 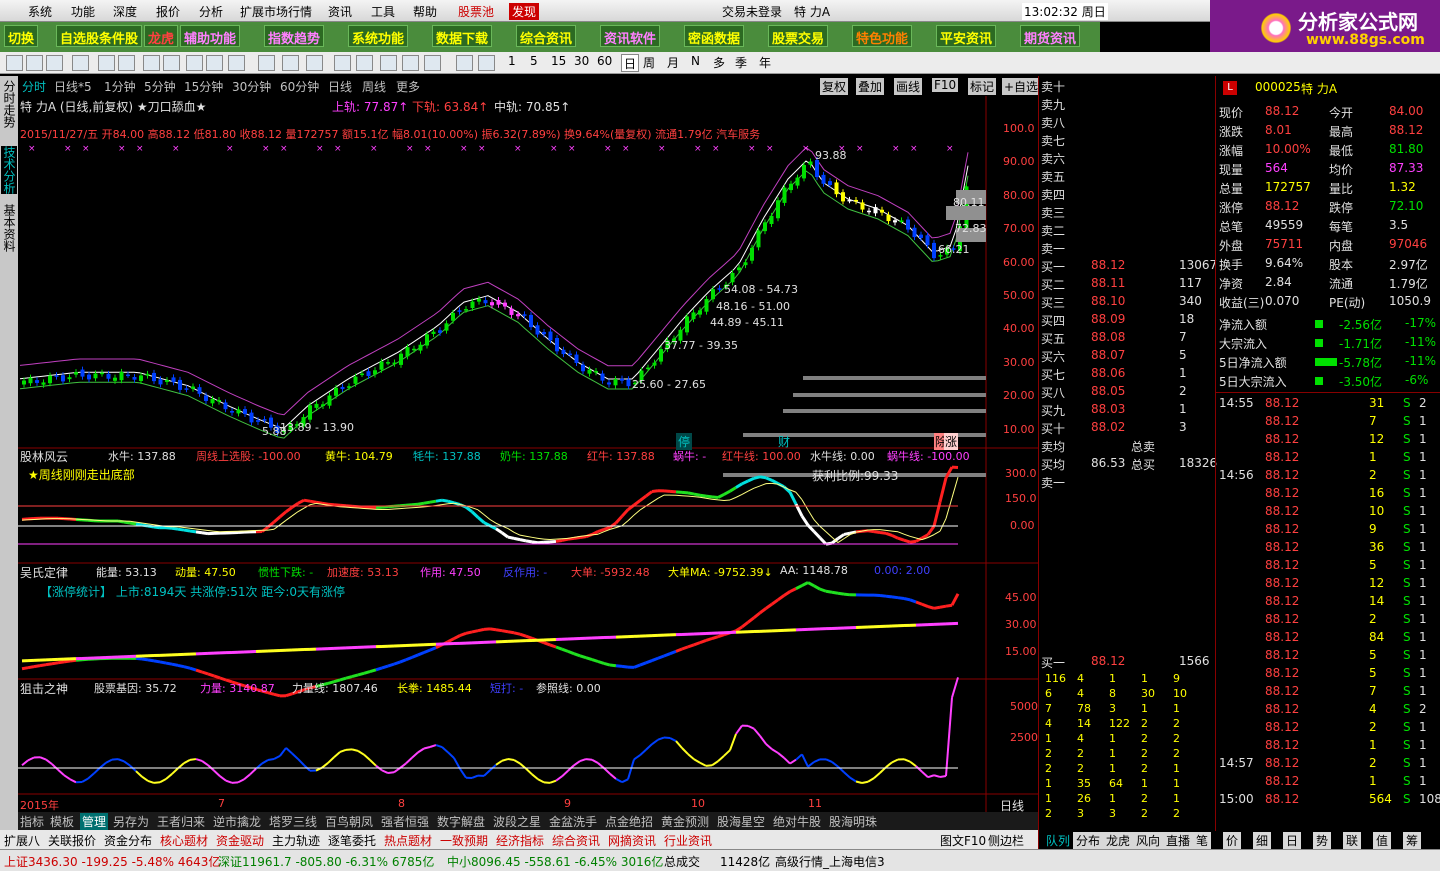 I want to click on index-sz: 深证11961.7 -805.80 -6.31% 6785亿, so click(x=326, y=861).